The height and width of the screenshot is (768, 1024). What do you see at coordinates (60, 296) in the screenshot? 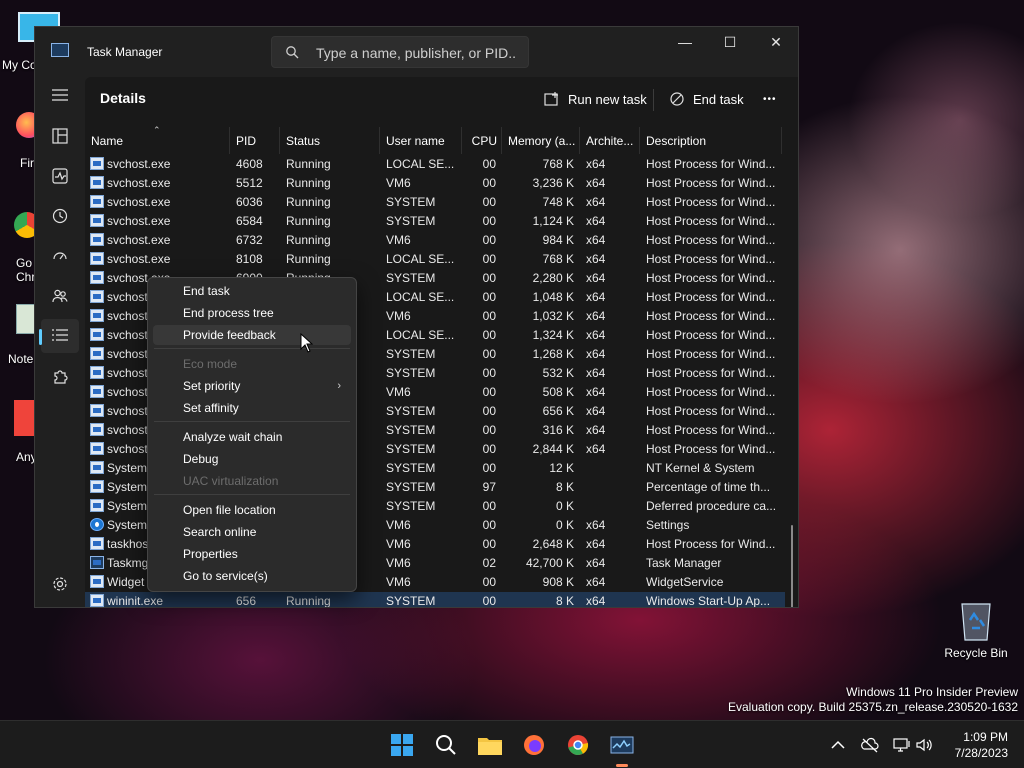
I see `nav-users` at bounding box center [60, 296].